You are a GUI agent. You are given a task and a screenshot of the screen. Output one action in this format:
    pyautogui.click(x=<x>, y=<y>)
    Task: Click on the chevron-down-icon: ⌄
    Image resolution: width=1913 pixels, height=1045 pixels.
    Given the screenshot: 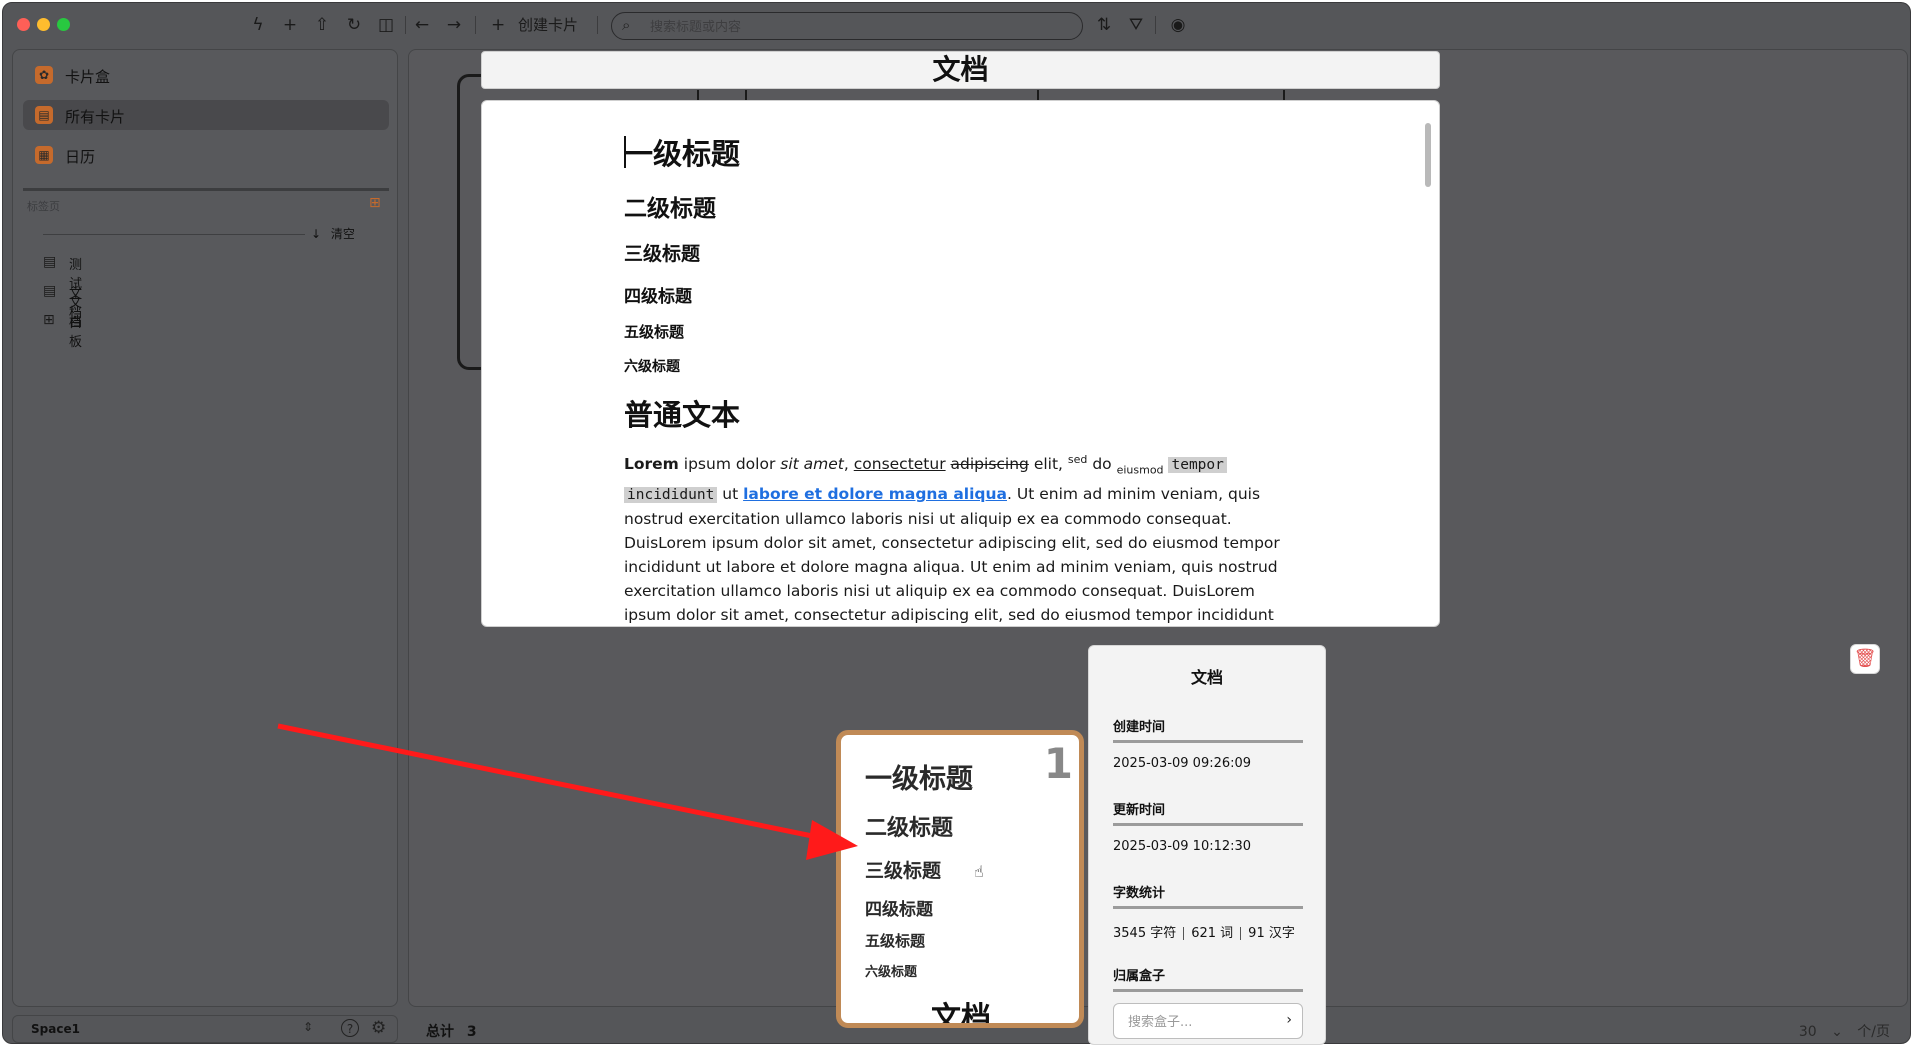 What is the action you would take?
    pyautogui.click(x=1837, y=1032)
    